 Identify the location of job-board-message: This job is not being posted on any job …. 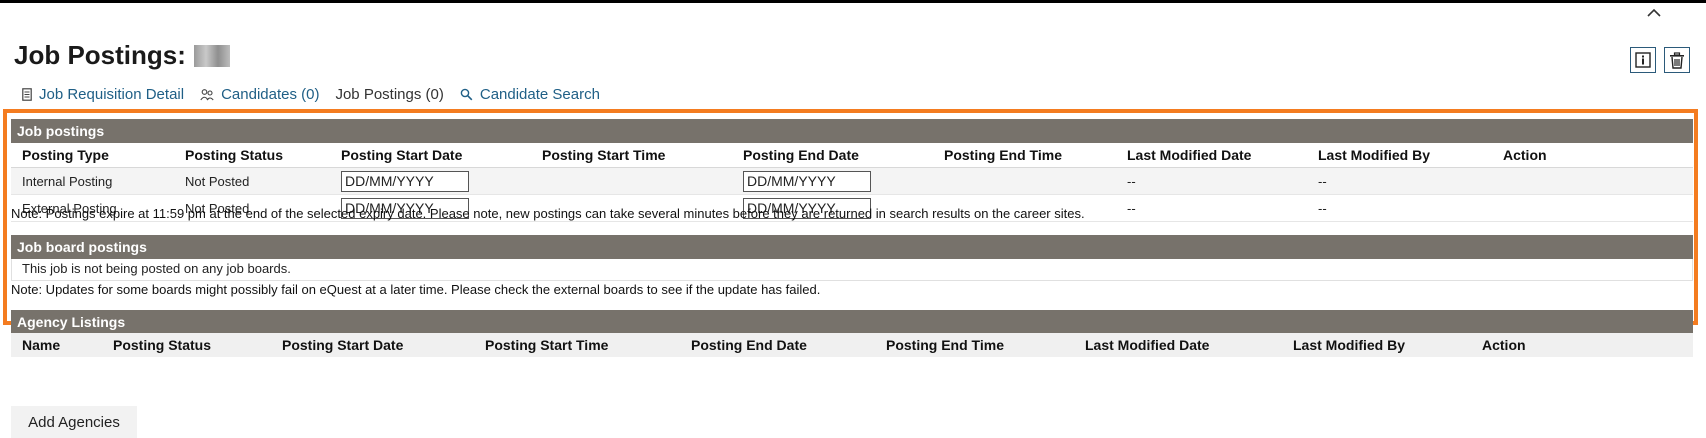
(852, 270).